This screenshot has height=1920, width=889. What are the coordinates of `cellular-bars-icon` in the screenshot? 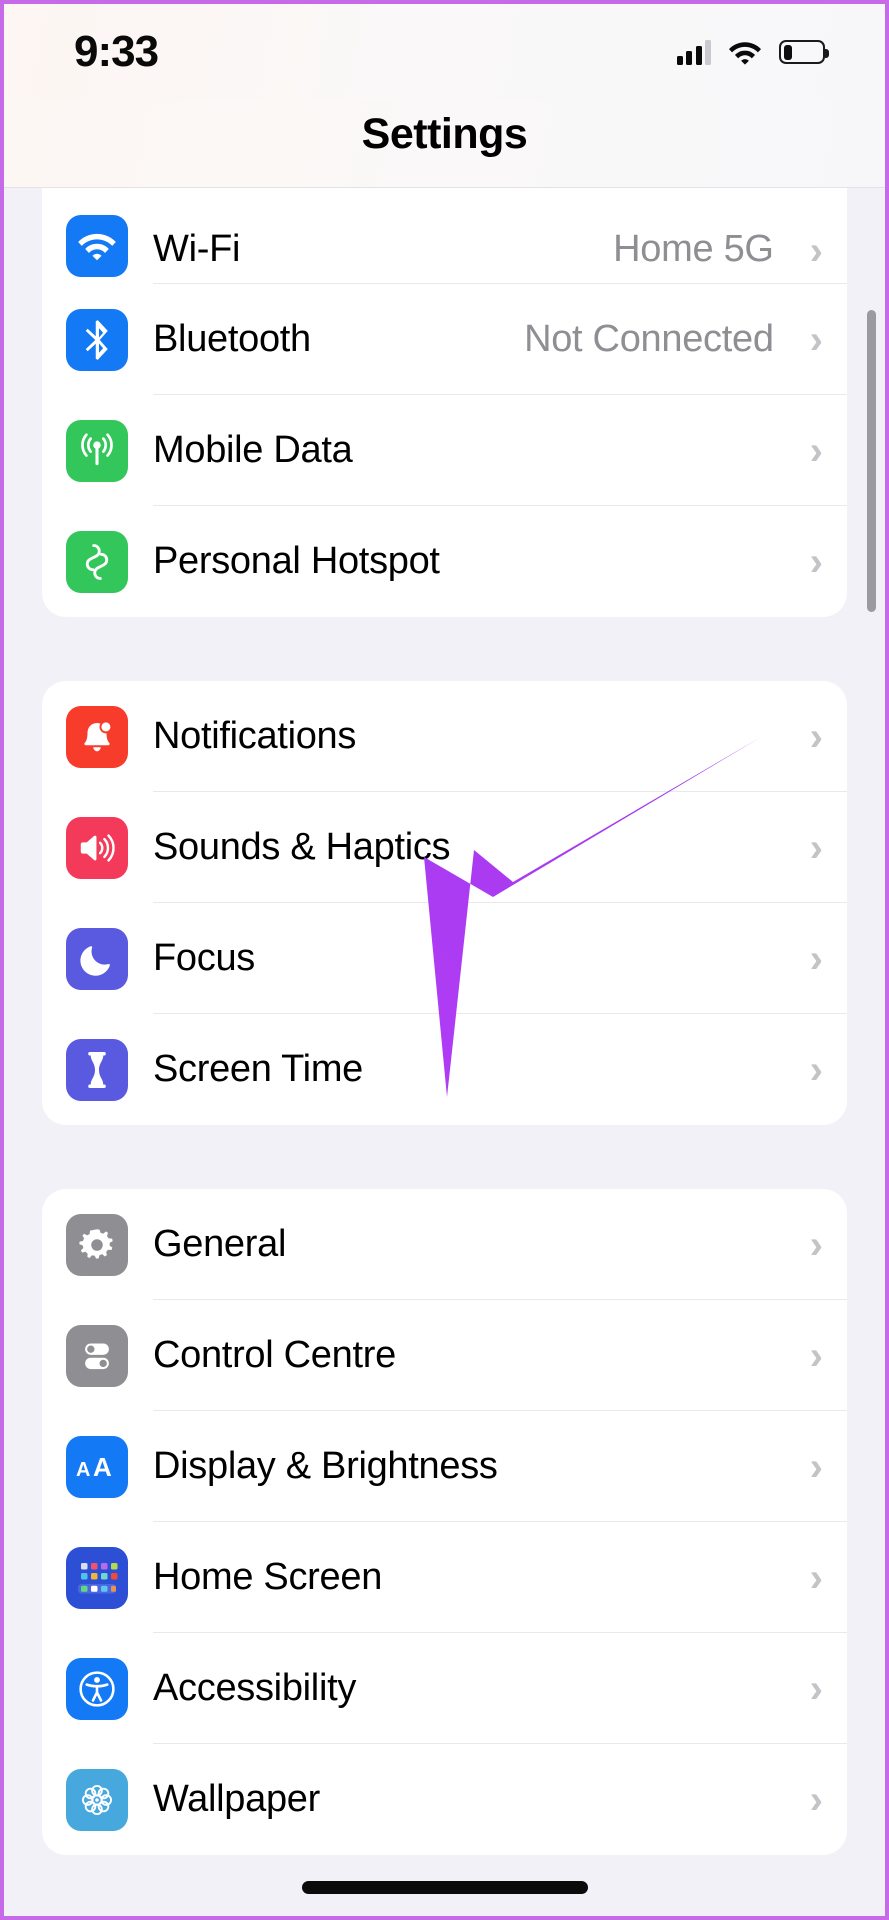 It's located at (693, 52).